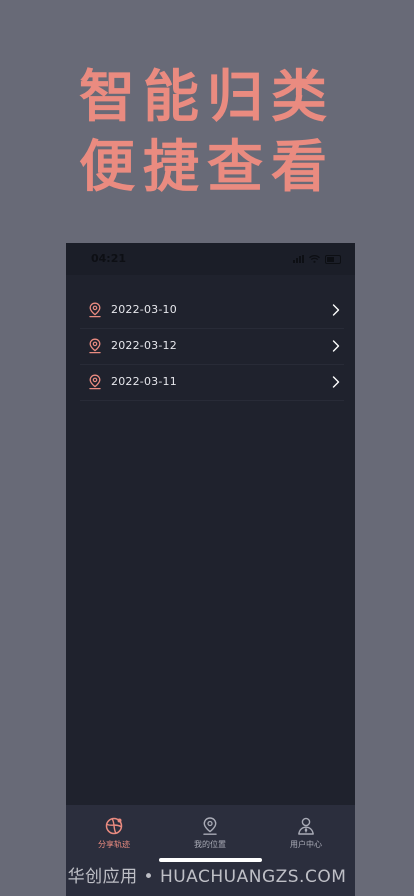 This screenshot has width=414, height=896. What do you see at coordinates (306, 844) in the screenshot?
I see `tab-label: 用户中心` at bounding box center [306, 844].